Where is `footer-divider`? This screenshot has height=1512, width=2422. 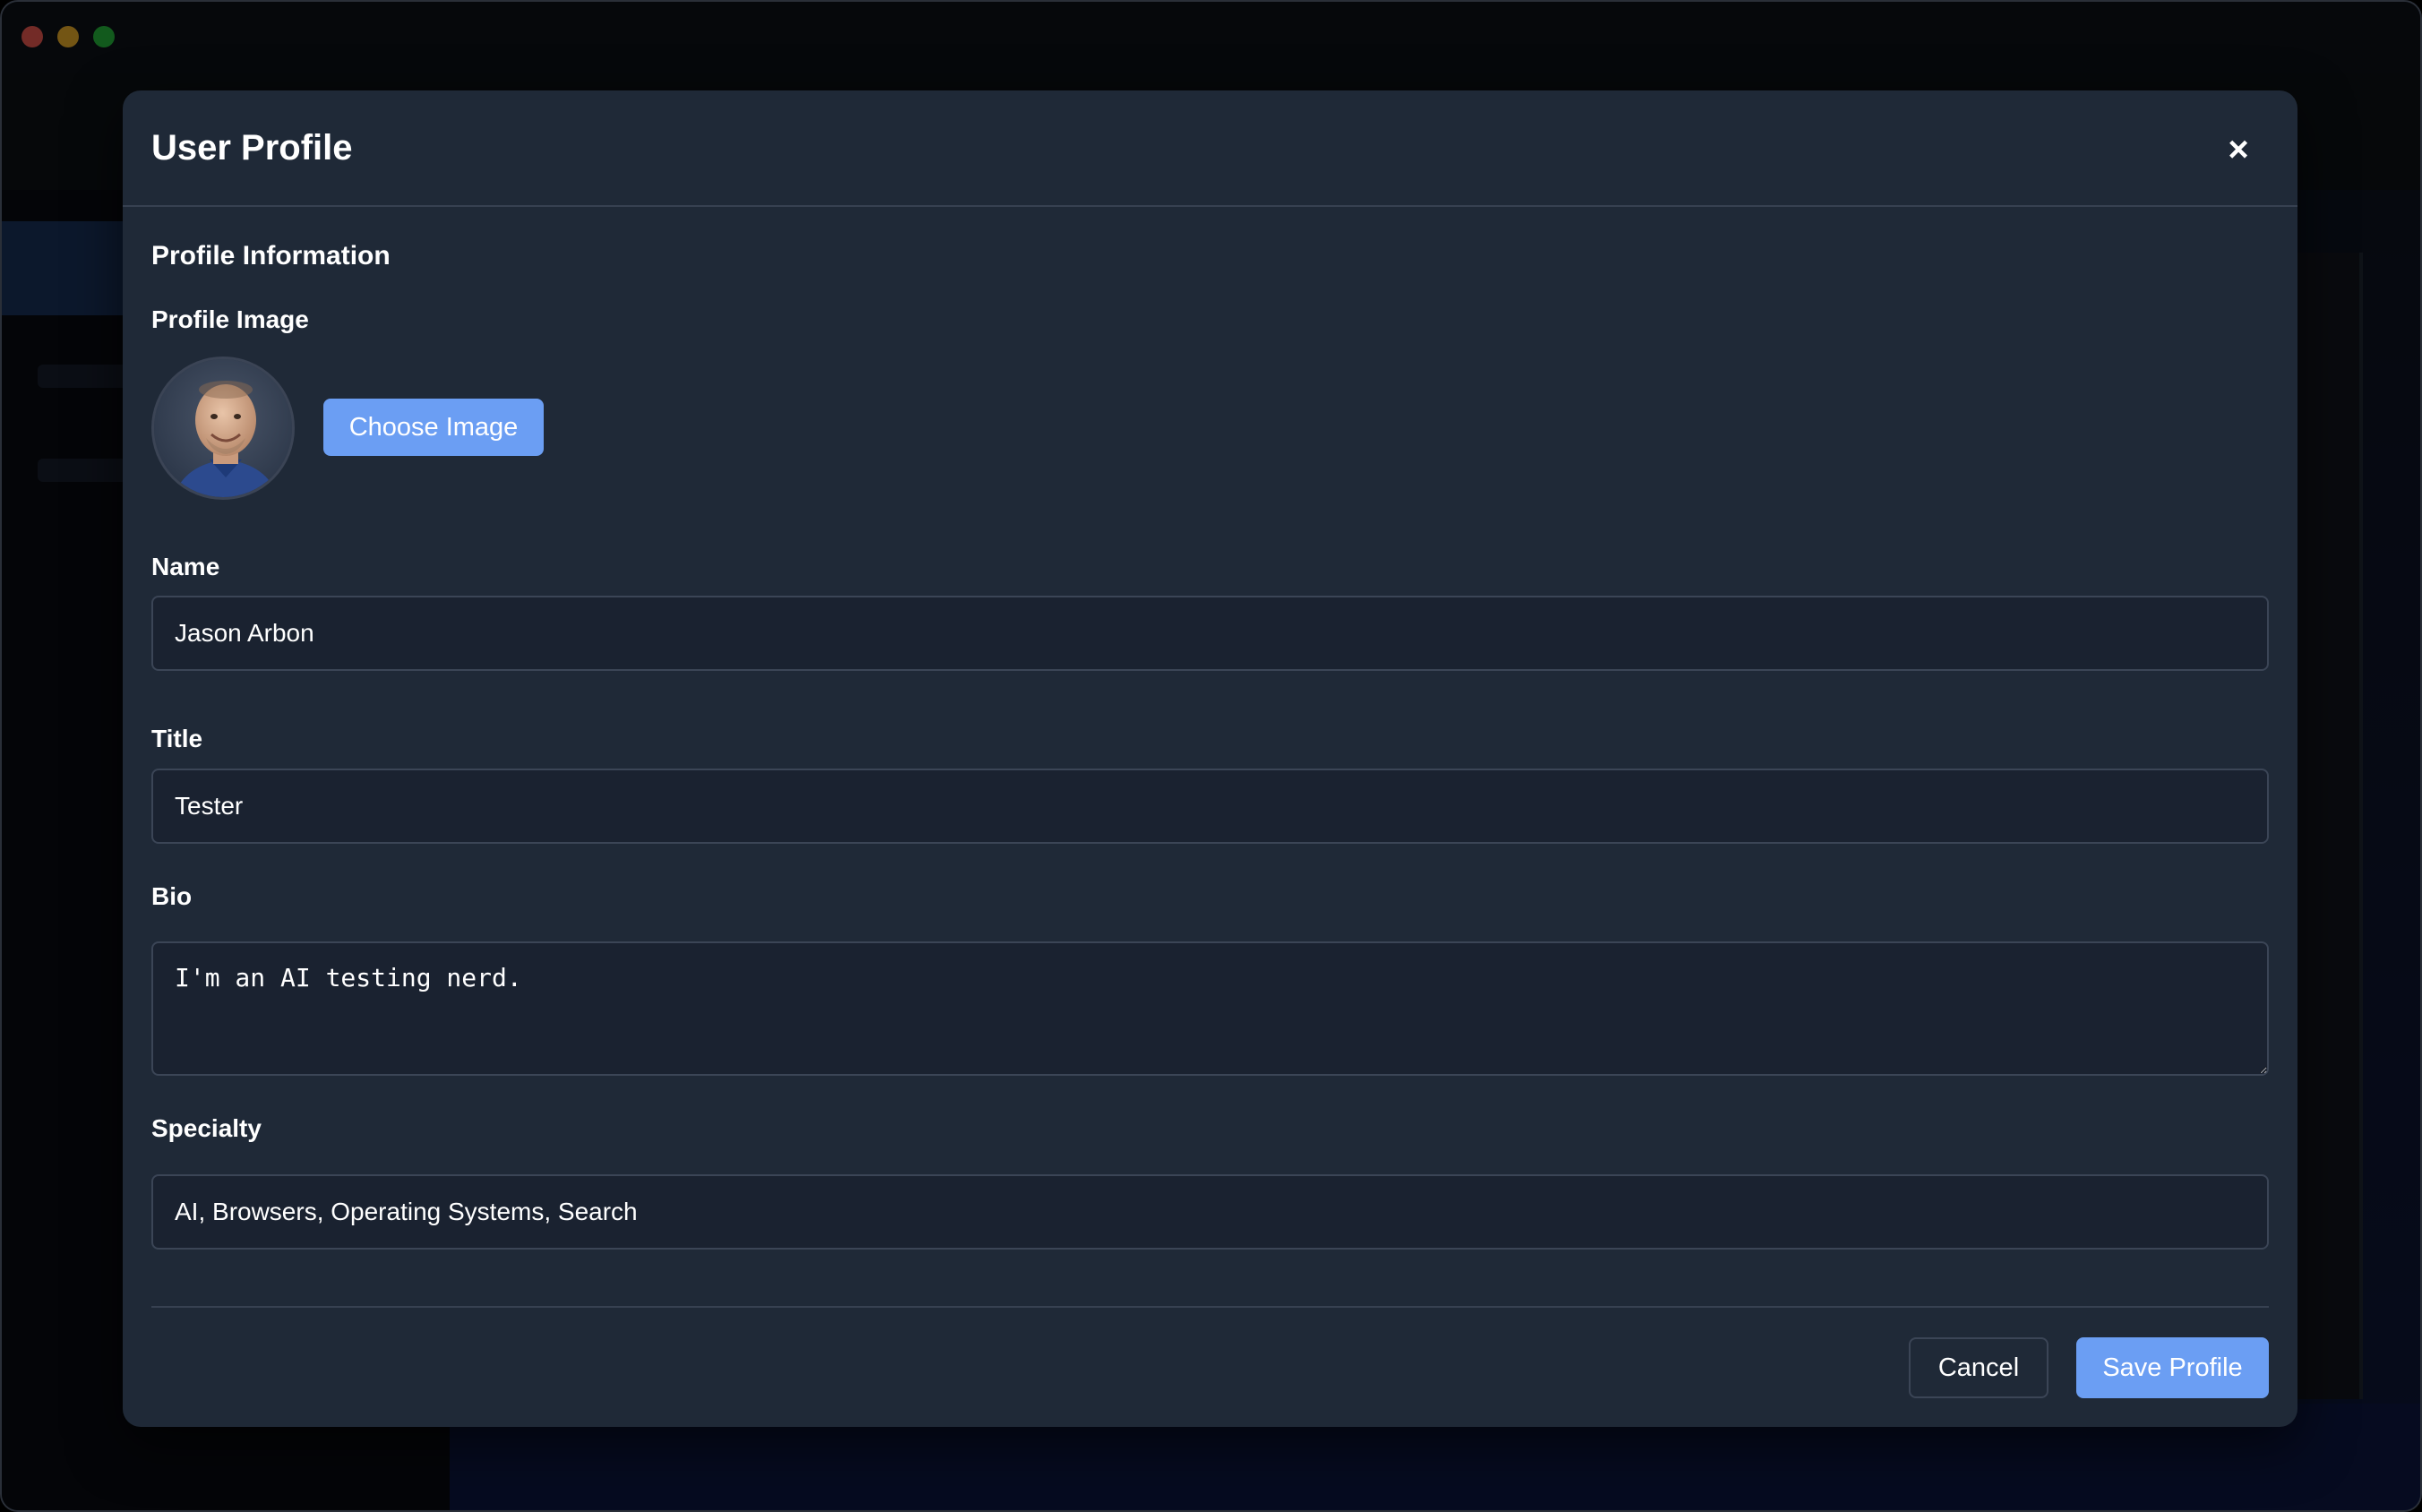 footer-divider is located at coordinates (1210, 1307).